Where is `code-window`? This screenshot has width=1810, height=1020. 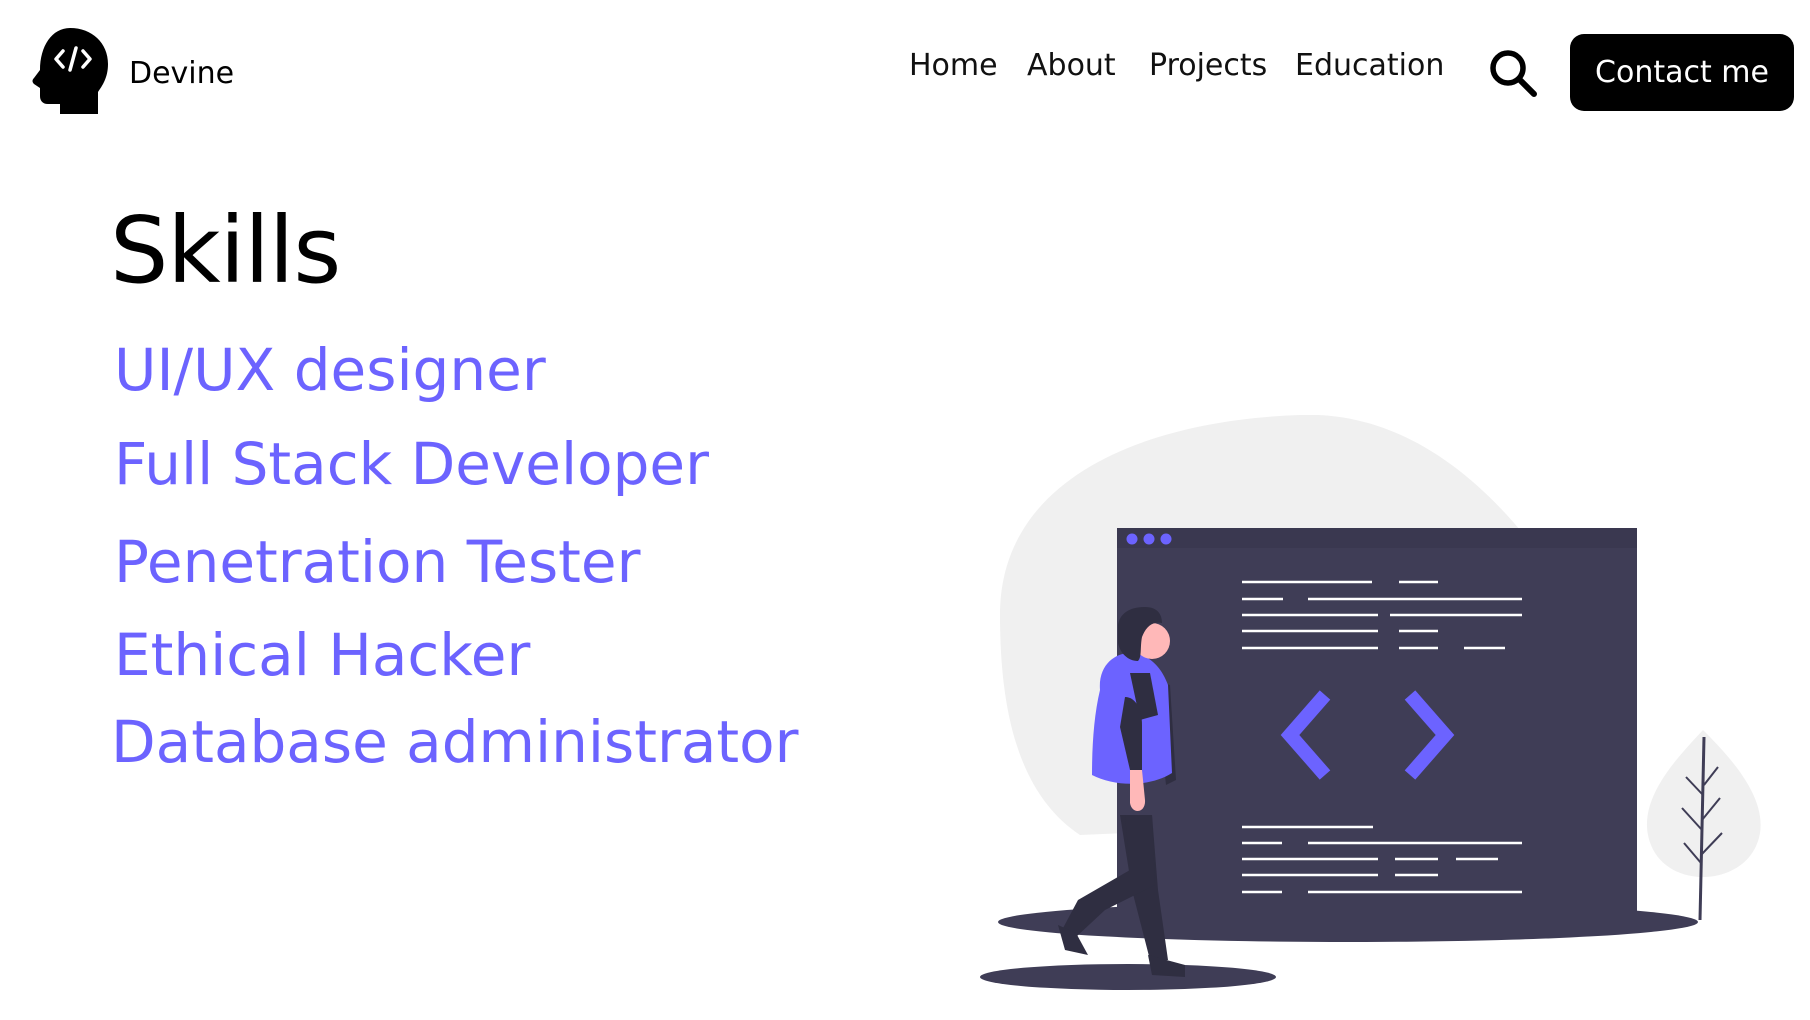
code-window is located at coordinates (1377, 723).